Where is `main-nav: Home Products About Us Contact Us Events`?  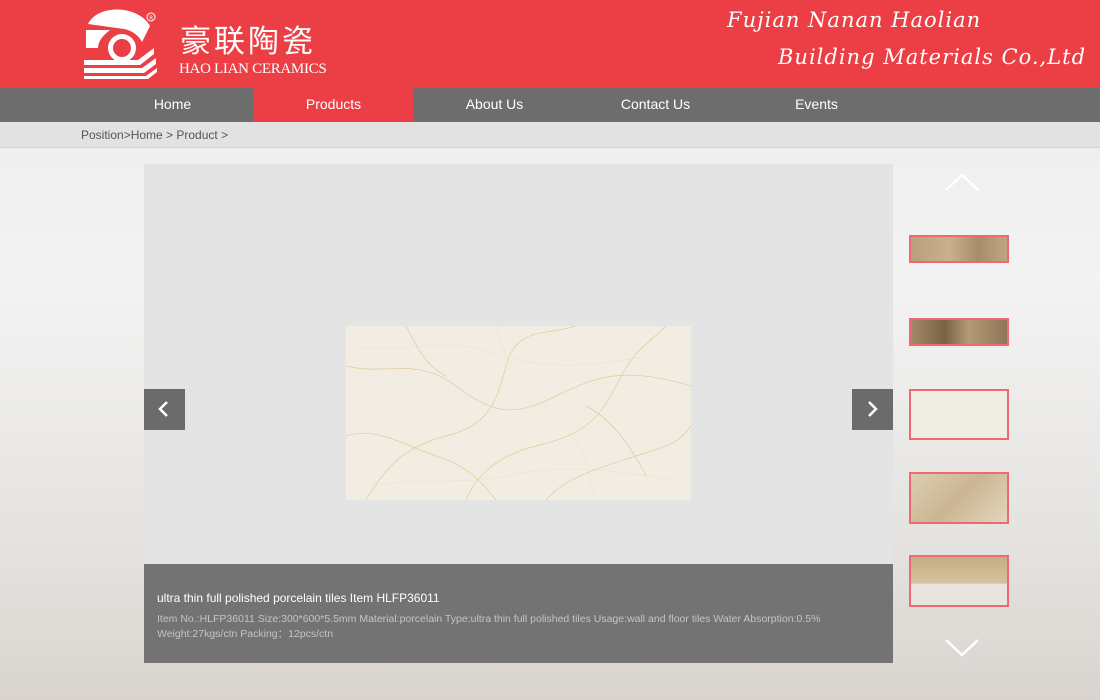
main-nav: Home Products About Us Contact Us Events is located at coordinates (550, 105).